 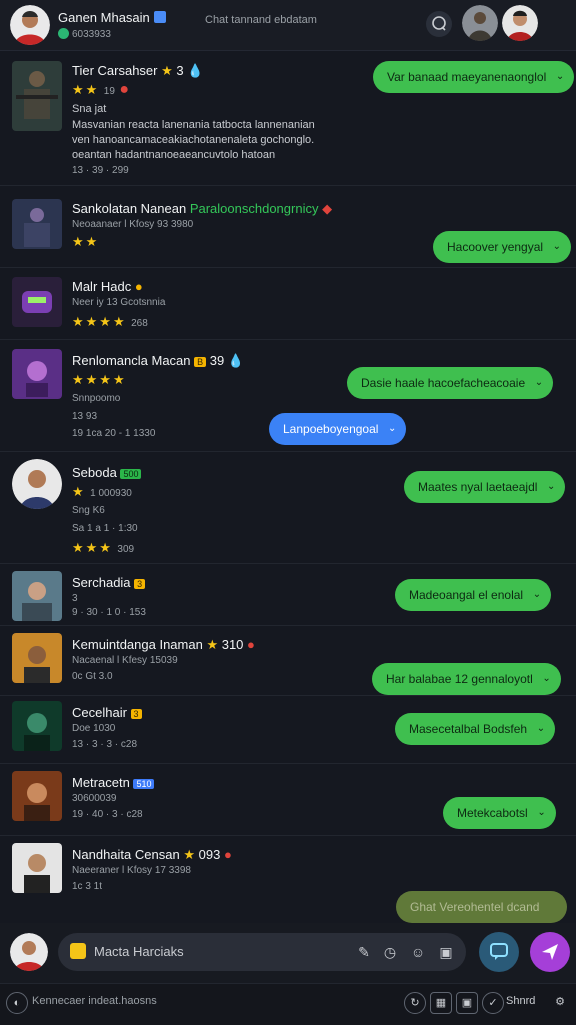 What do you see at coordinates (474, 77) in the screenshot?
I see `message-bubble: Var banaad maeyanenaonglol ⌄` at bounding box center [474, 77].